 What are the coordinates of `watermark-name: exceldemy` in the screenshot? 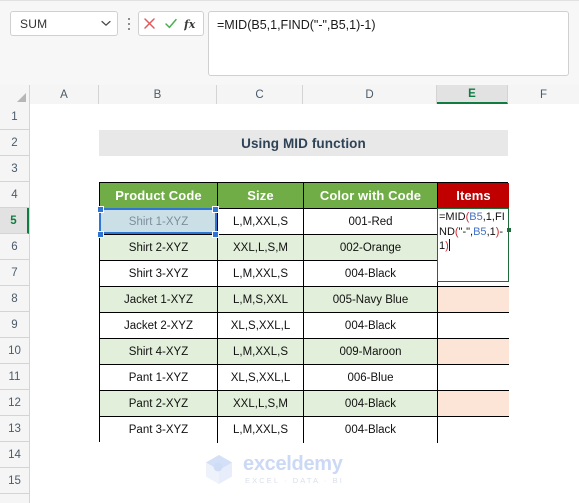 It's located at (293, 463).